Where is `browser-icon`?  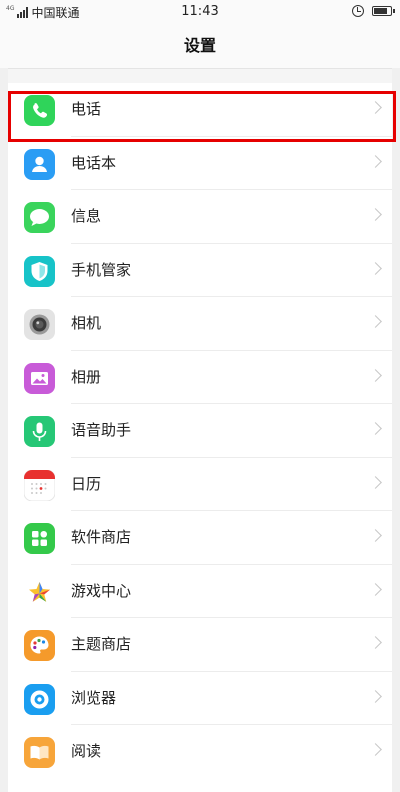
browser-icon is located at coordinates (39, 699).